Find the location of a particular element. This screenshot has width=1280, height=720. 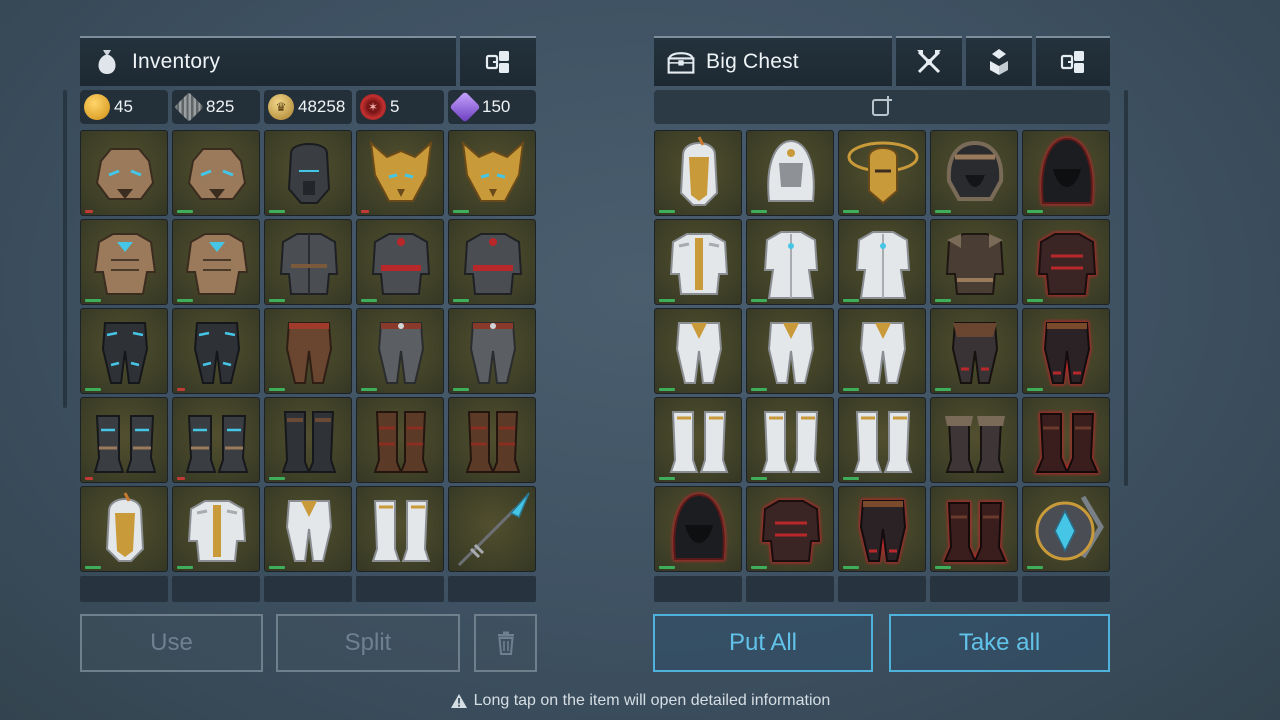

currency-crowns: ♛ 48258 is located at coordinates (308, 107).